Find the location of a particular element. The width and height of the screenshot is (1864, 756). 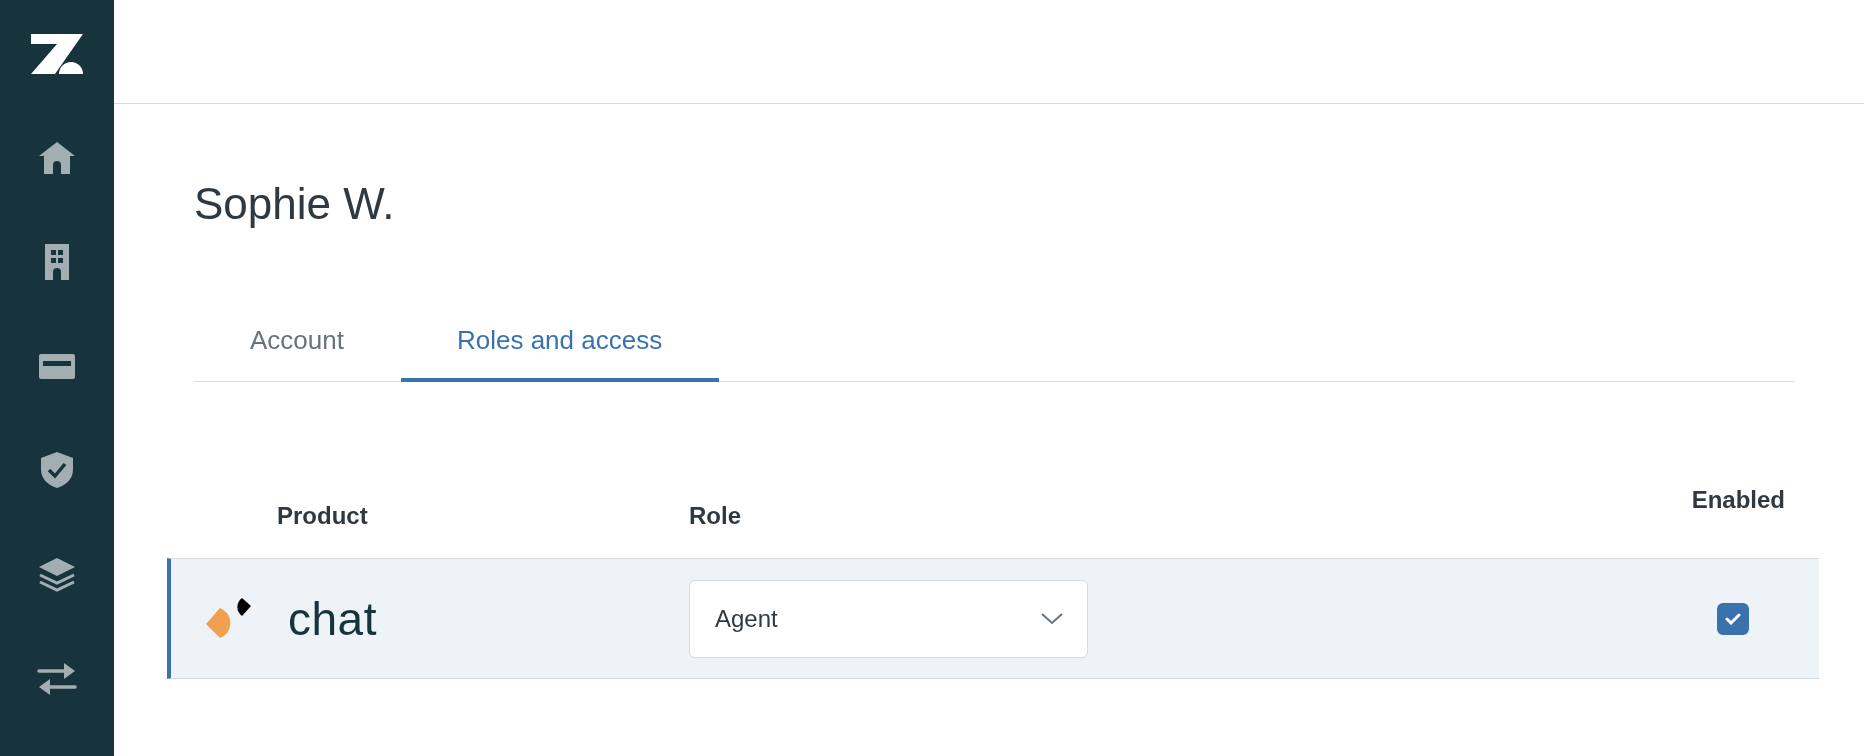

table-row: chat Agent is located at coordinates (993, 618).